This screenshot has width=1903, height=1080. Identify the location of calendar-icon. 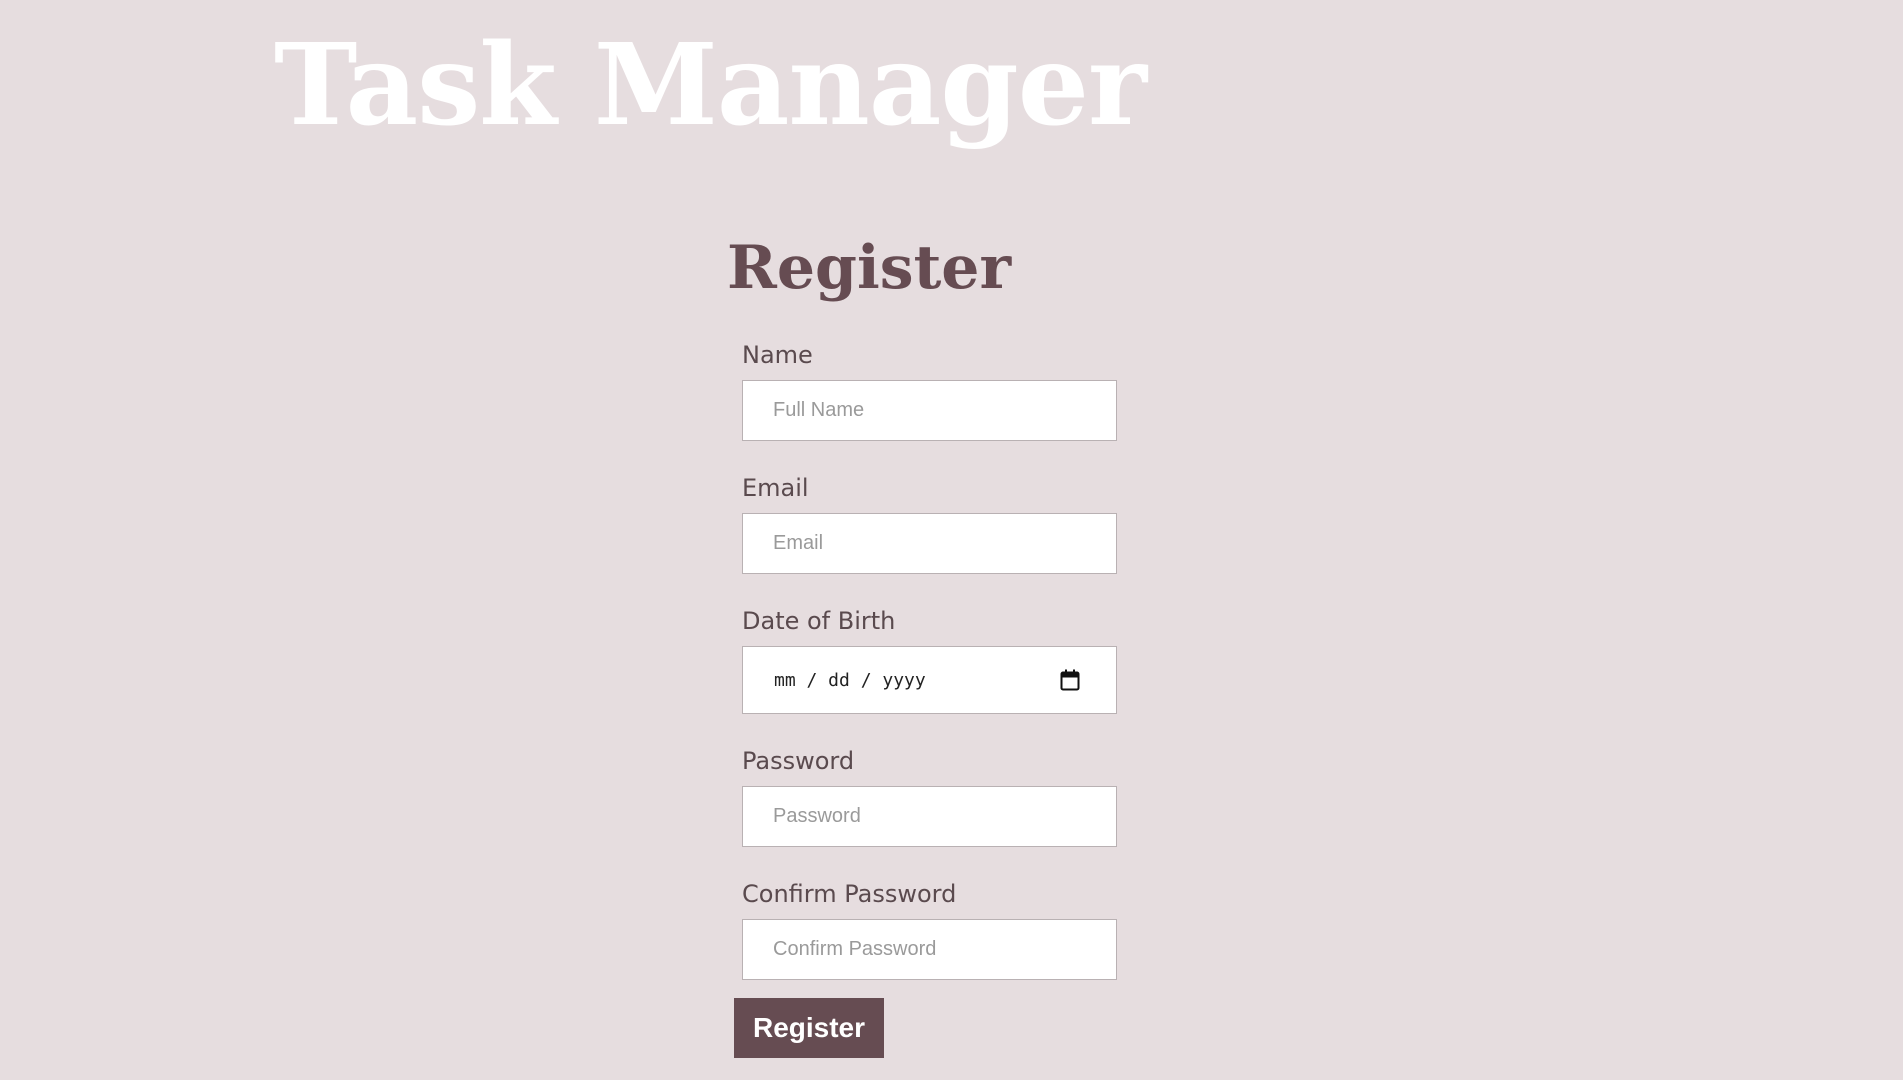
(1070, 680).